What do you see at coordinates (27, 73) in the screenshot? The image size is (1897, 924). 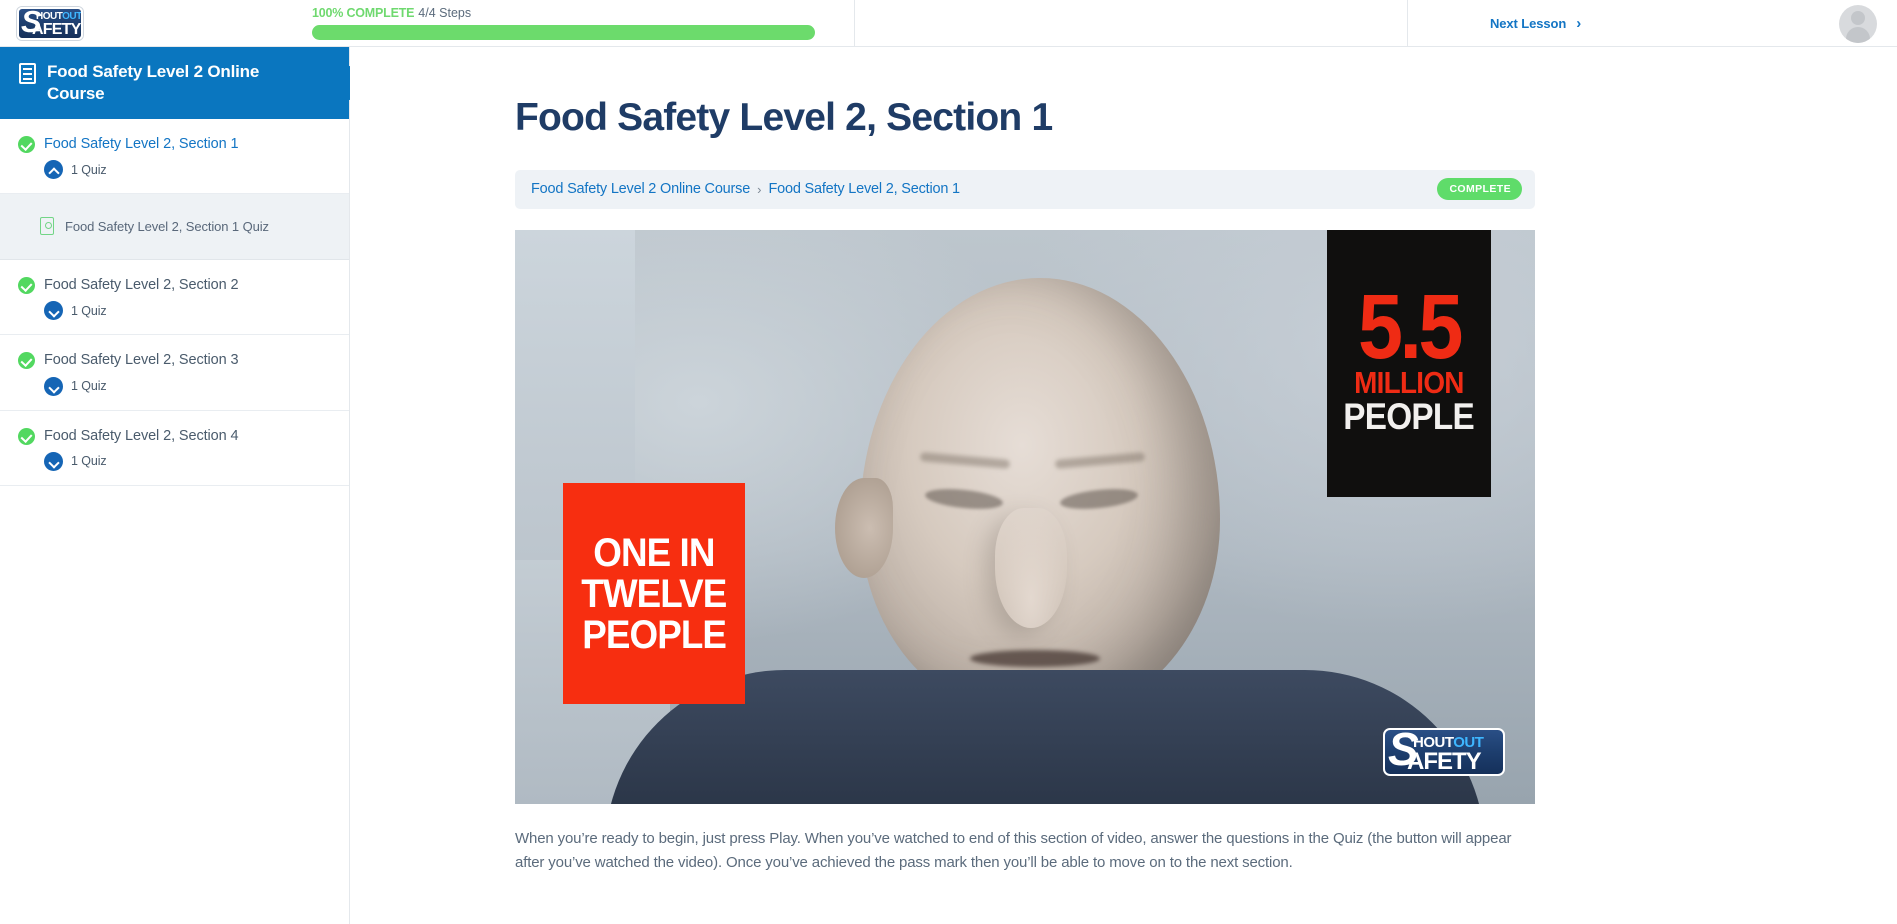 I see `document-list-icon` at bounding box center [27, 73].